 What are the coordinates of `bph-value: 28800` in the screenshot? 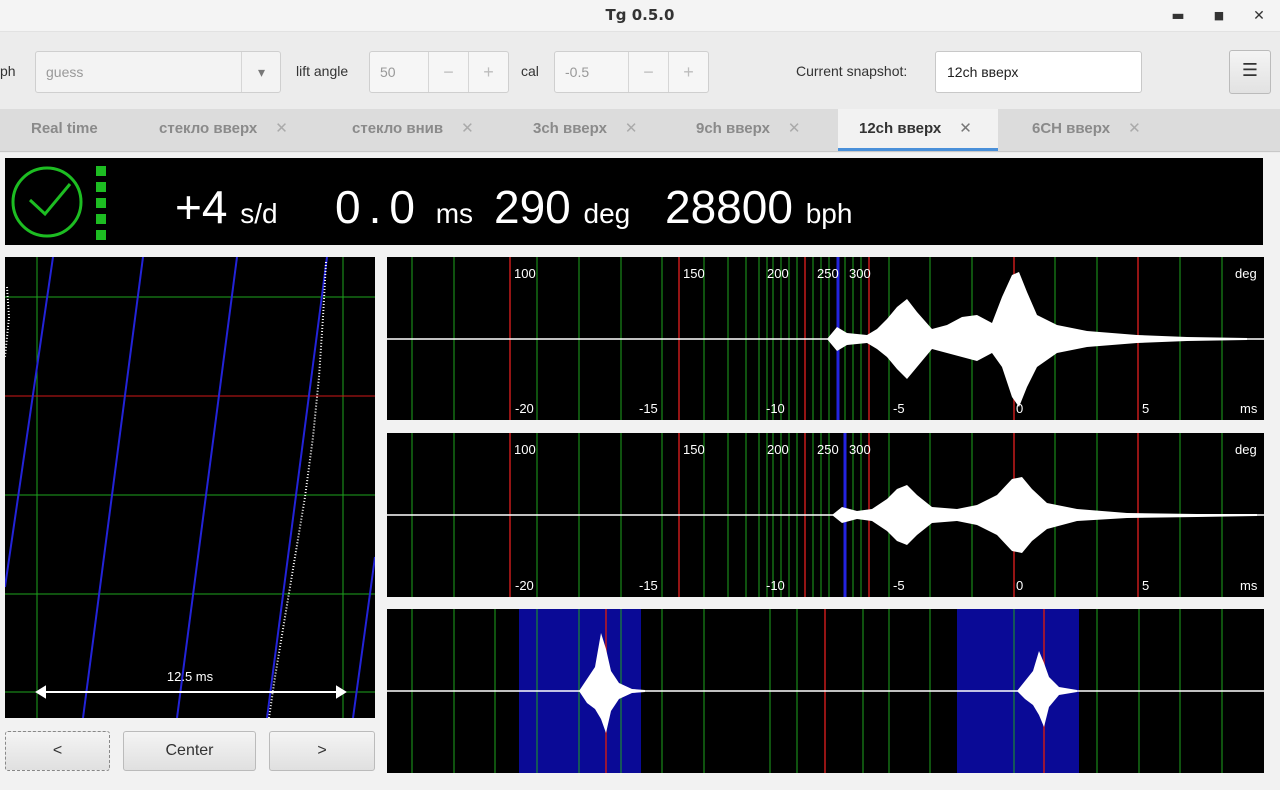 It's located at (729, 207).